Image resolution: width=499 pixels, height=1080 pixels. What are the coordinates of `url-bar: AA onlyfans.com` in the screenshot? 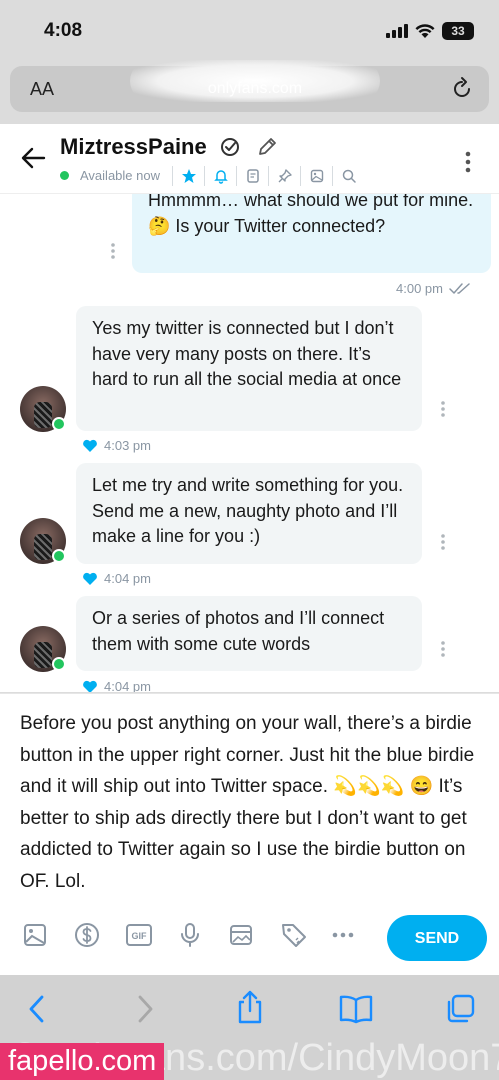 It's located at (249, 86).